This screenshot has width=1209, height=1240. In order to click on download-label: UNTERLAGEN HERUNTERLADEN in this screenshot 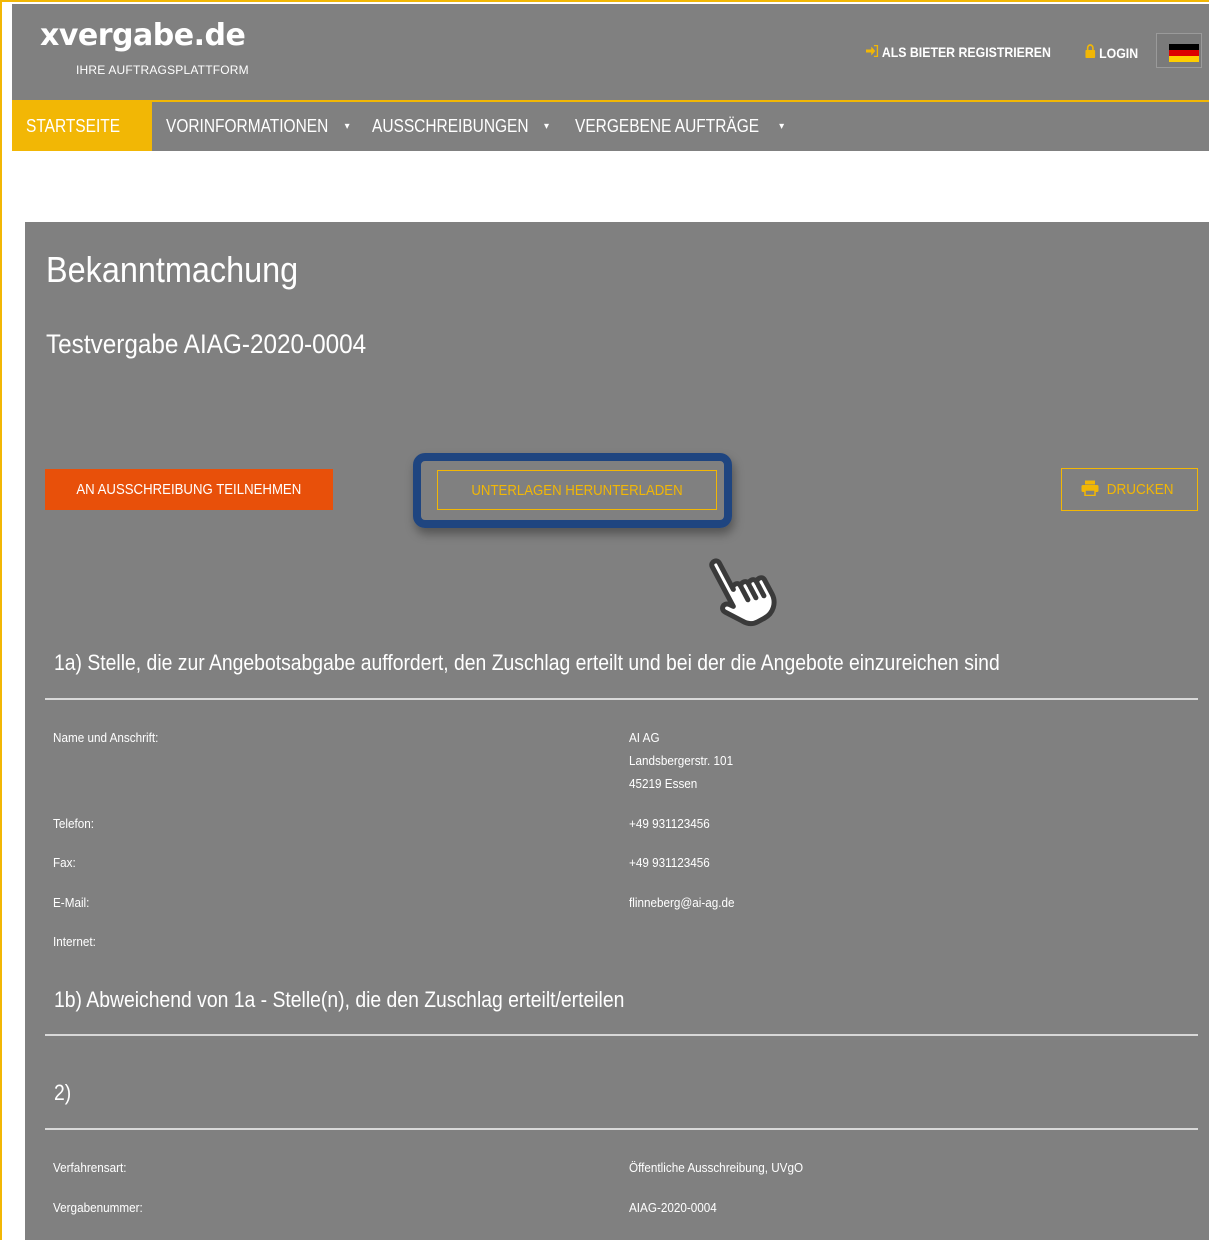, I will do `click(577, 490)`.